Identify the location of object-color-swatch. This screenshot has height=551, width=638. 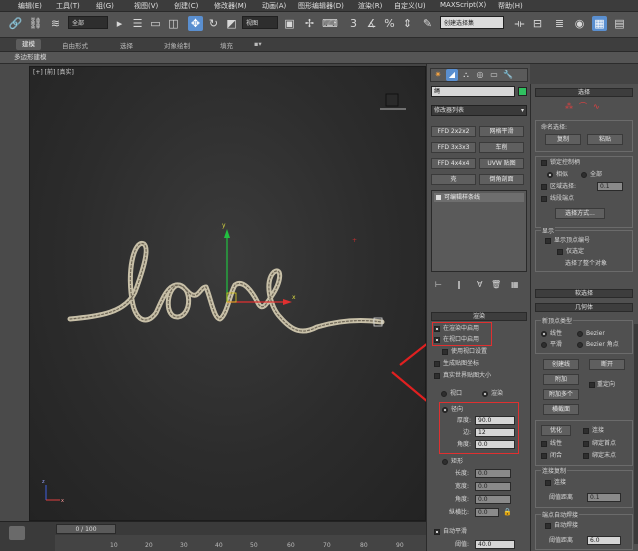
(522, 91).